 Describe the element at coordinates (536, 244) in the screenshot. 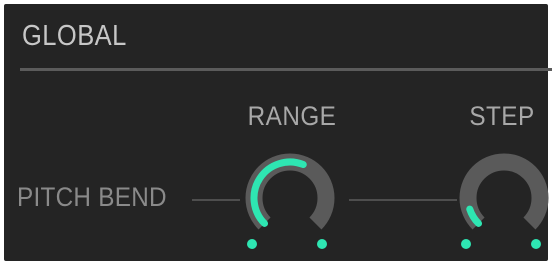

I see `step-knob-max-dot` at that location.